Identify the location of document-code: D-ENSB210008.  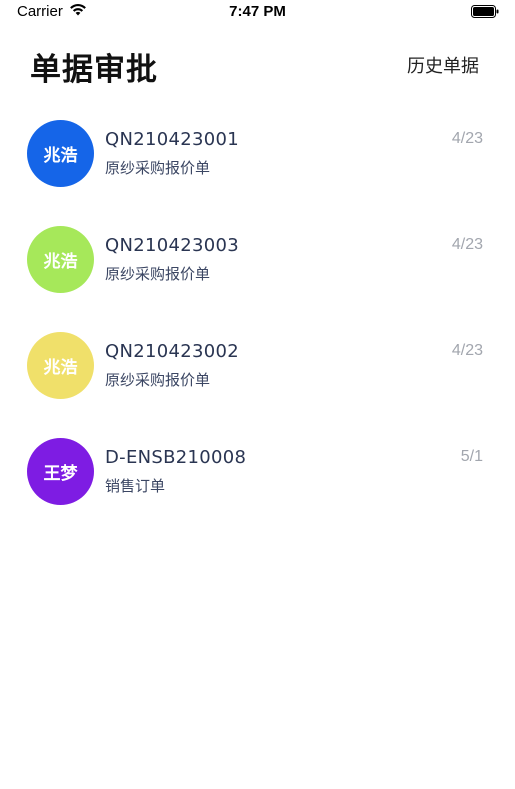
(176, 457).